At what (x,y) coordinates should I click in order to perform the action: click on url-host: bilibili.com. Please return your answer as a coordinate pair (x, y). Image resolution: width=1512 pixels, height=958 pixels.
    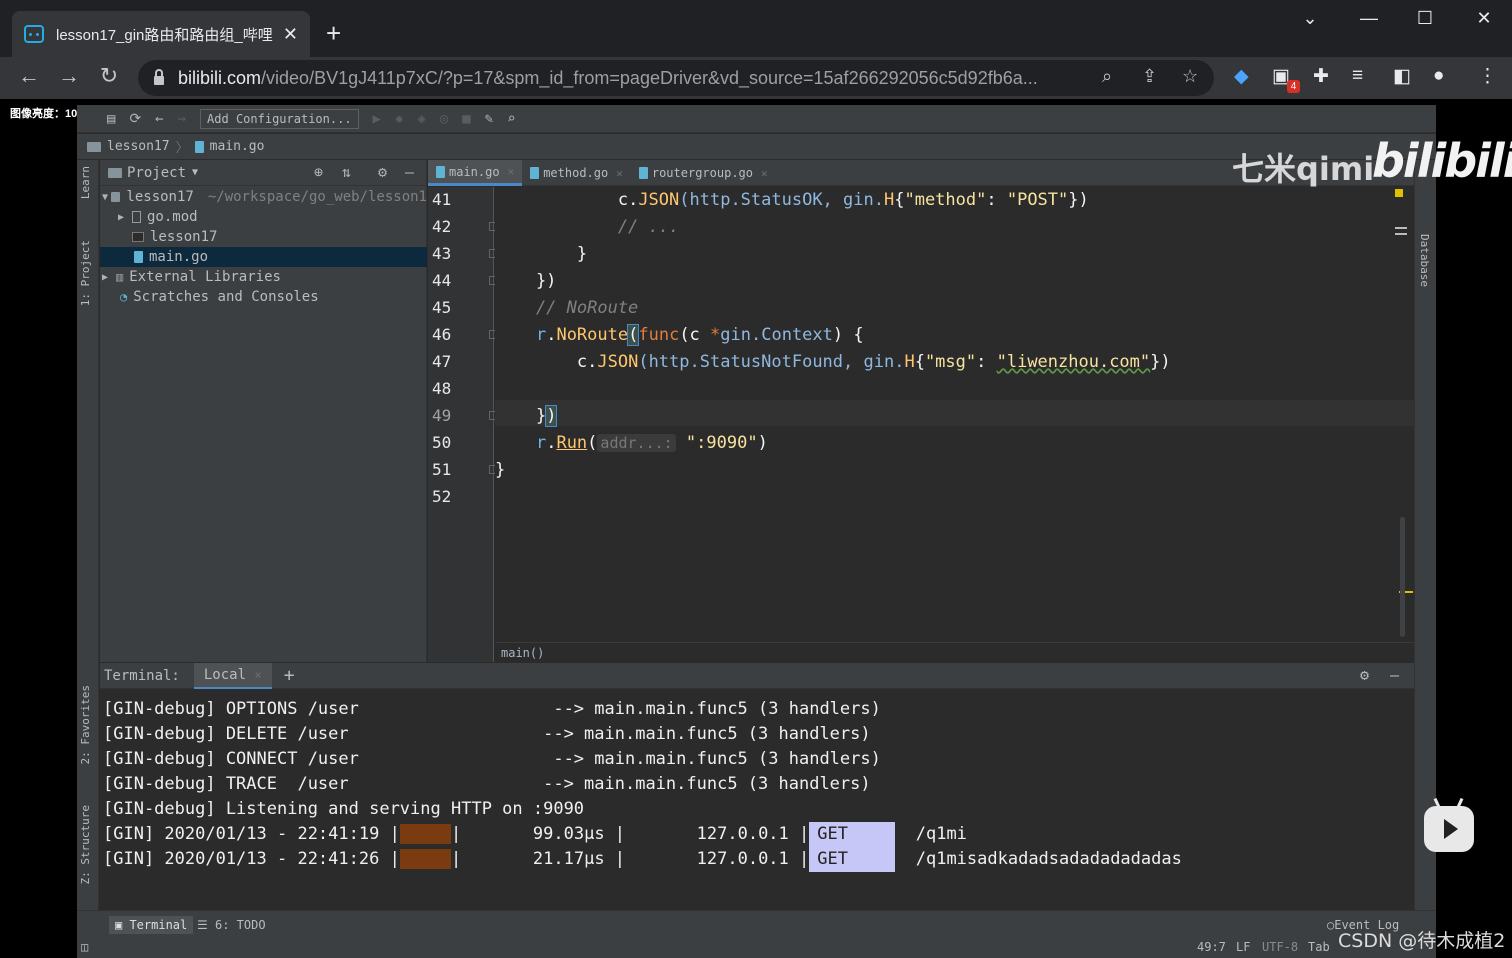
    Looking at the image, I should click on (220, 77).